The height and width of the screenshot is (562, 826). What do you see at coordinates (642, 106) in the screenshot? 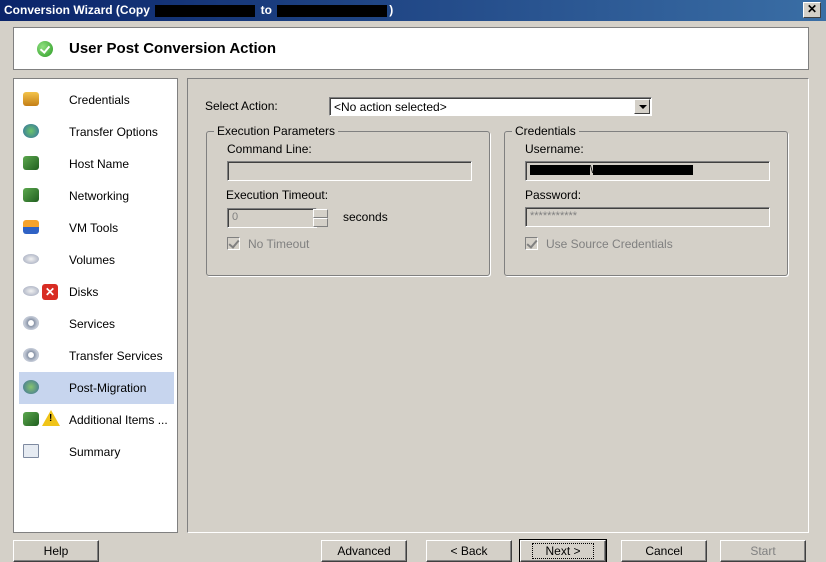
I see `chevron-down-icon` at bounding box center [642, 106].